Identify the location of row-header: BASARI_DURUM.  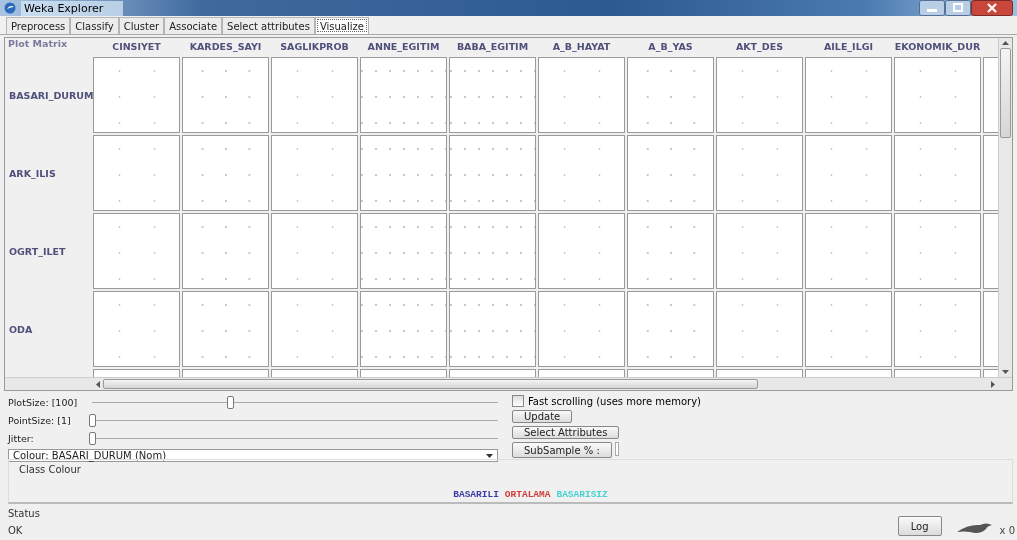
(49, 95).